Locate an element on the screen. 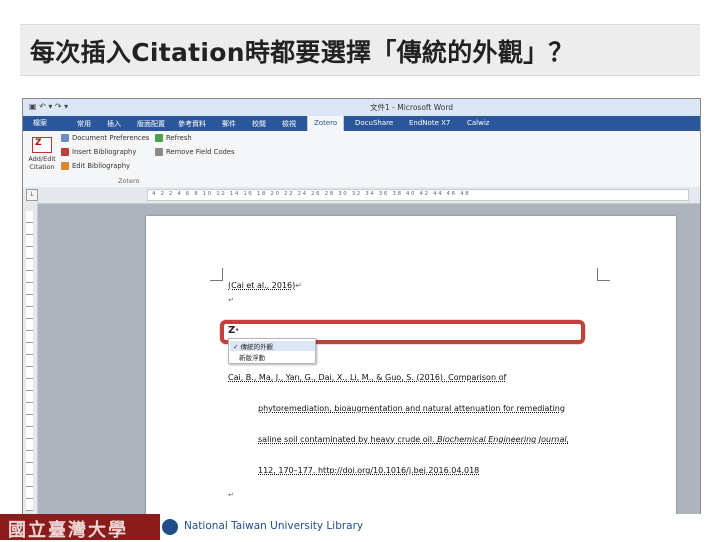 The image size is (720, 542). dropdown-item-classic-view: ✓ 傳統的外觀 is located at coordinates (272, 346).